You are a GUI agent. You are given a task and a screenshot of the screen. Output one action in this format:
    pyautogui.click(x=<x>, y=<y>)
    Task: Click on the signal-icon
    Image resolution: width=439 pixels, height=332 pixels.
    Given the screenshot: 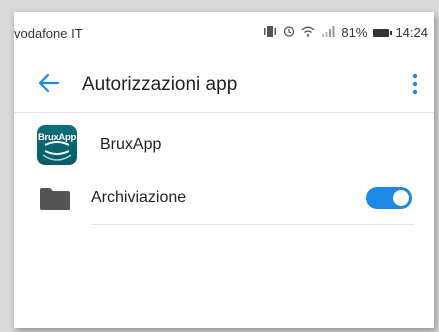 What is the action you would take?
    pyautogui.click(x=328, y=32)
    